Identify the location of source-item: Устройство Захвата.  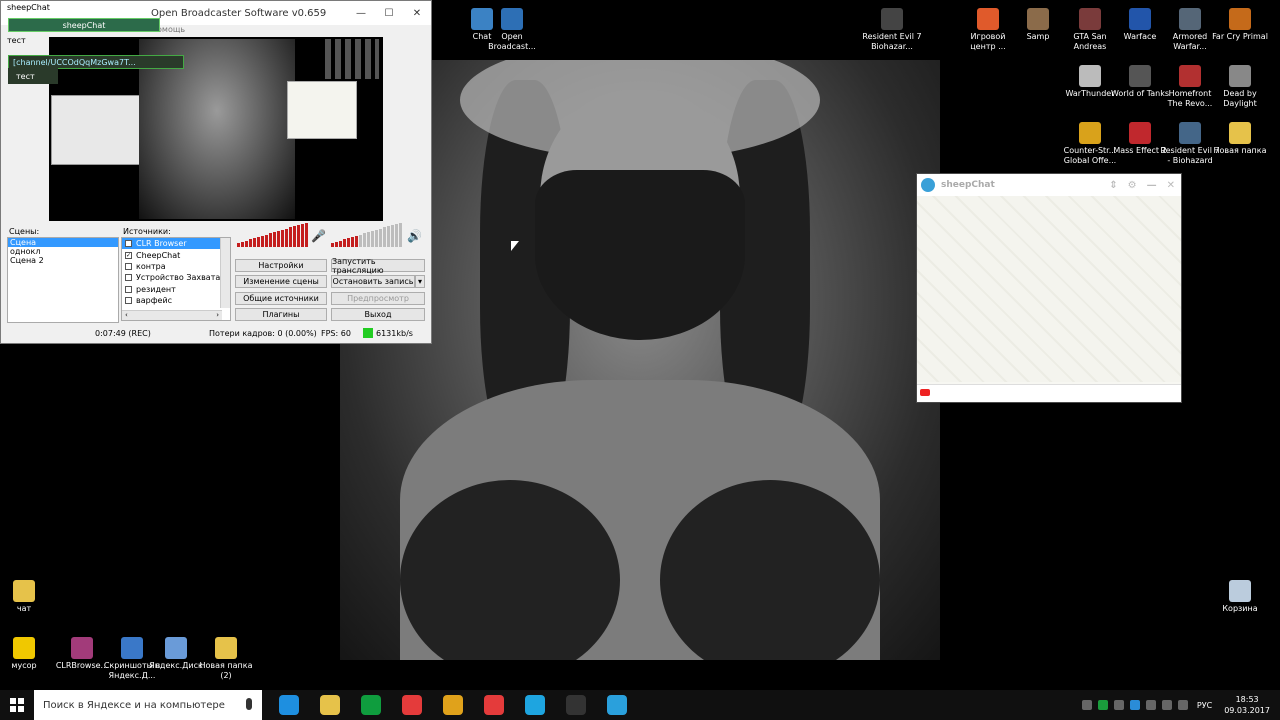
(176, 277).